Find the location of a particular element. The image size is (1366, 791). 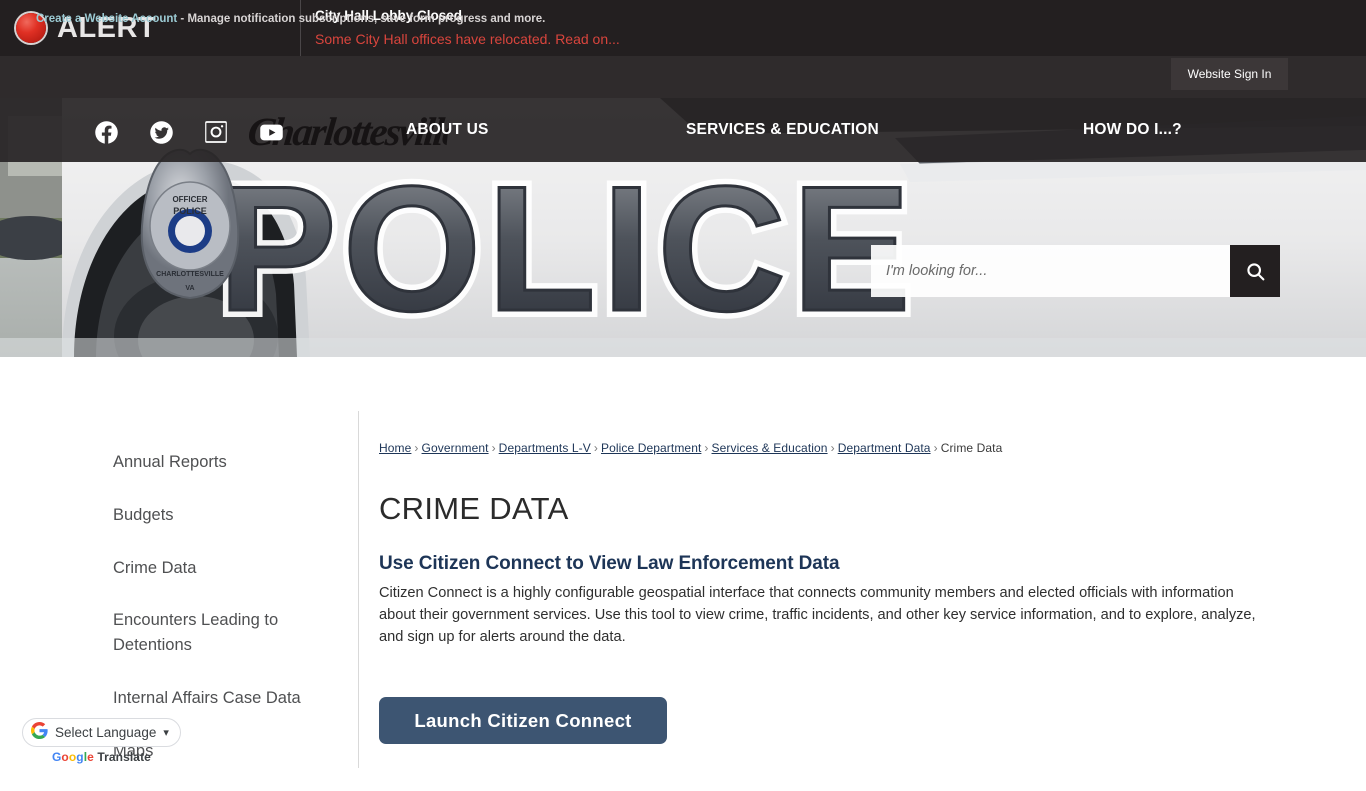

account-bar is located at coordinates (683, 77).